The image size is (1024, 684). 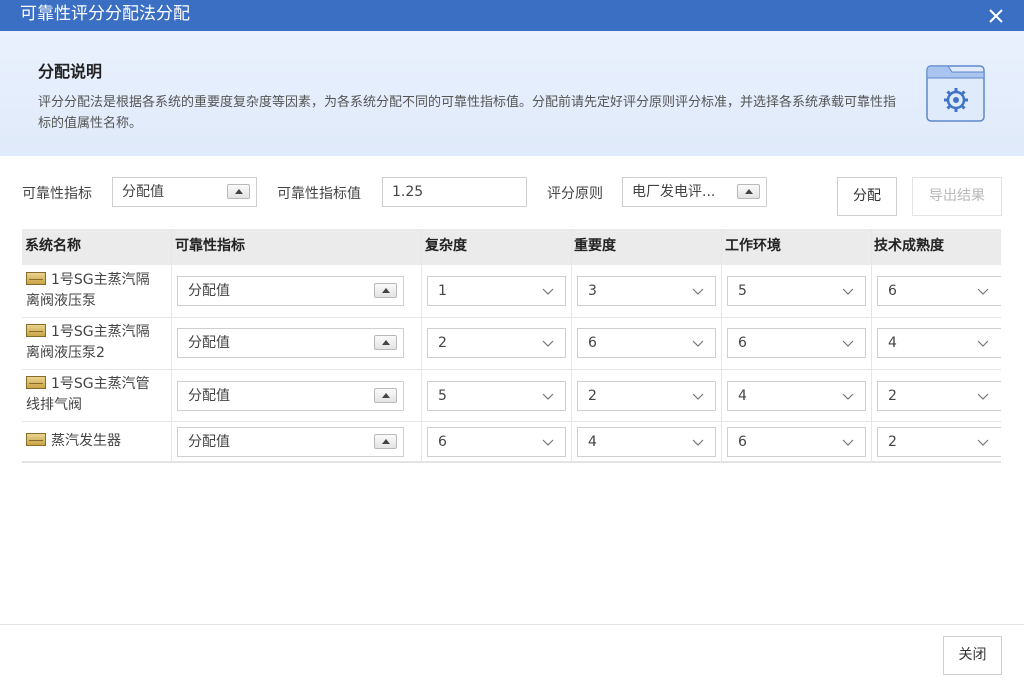 What do you see at coordinates (88, 342) in the screenshot?
I see `system-name-cell: 1号SG主蒸汽隔 离阀液压泵2` at bounding box center [88, 342].